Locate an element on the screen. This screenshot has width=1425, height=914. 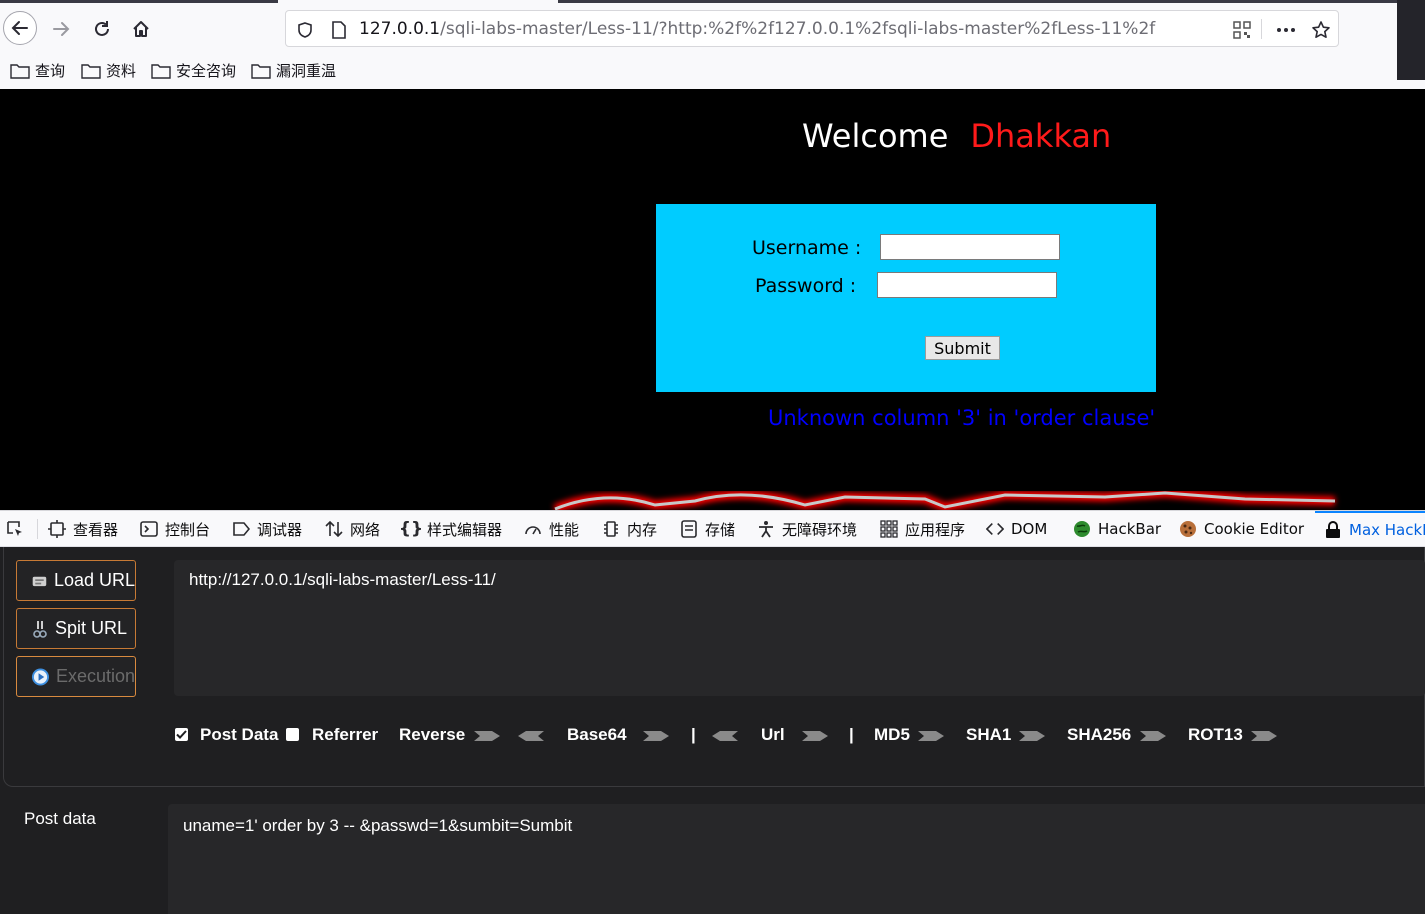
rot13-chevron-icon is located at coordinates (1264, 736).